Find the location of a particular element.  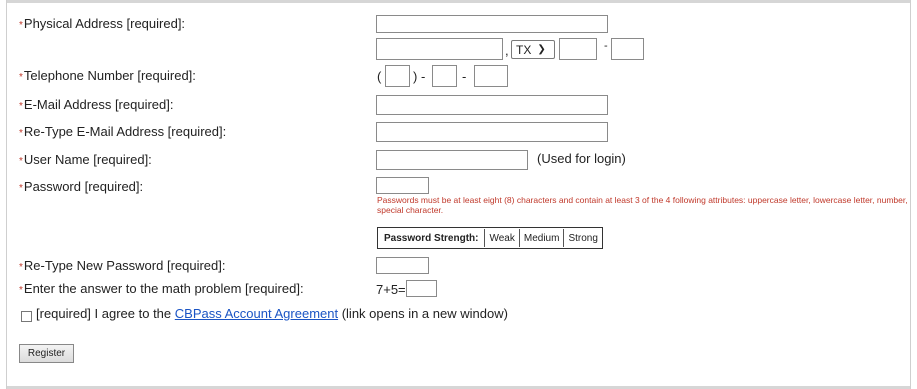

password-confirm-label: *Re-Type New Password [required]: is located at coordinates (122, 265).